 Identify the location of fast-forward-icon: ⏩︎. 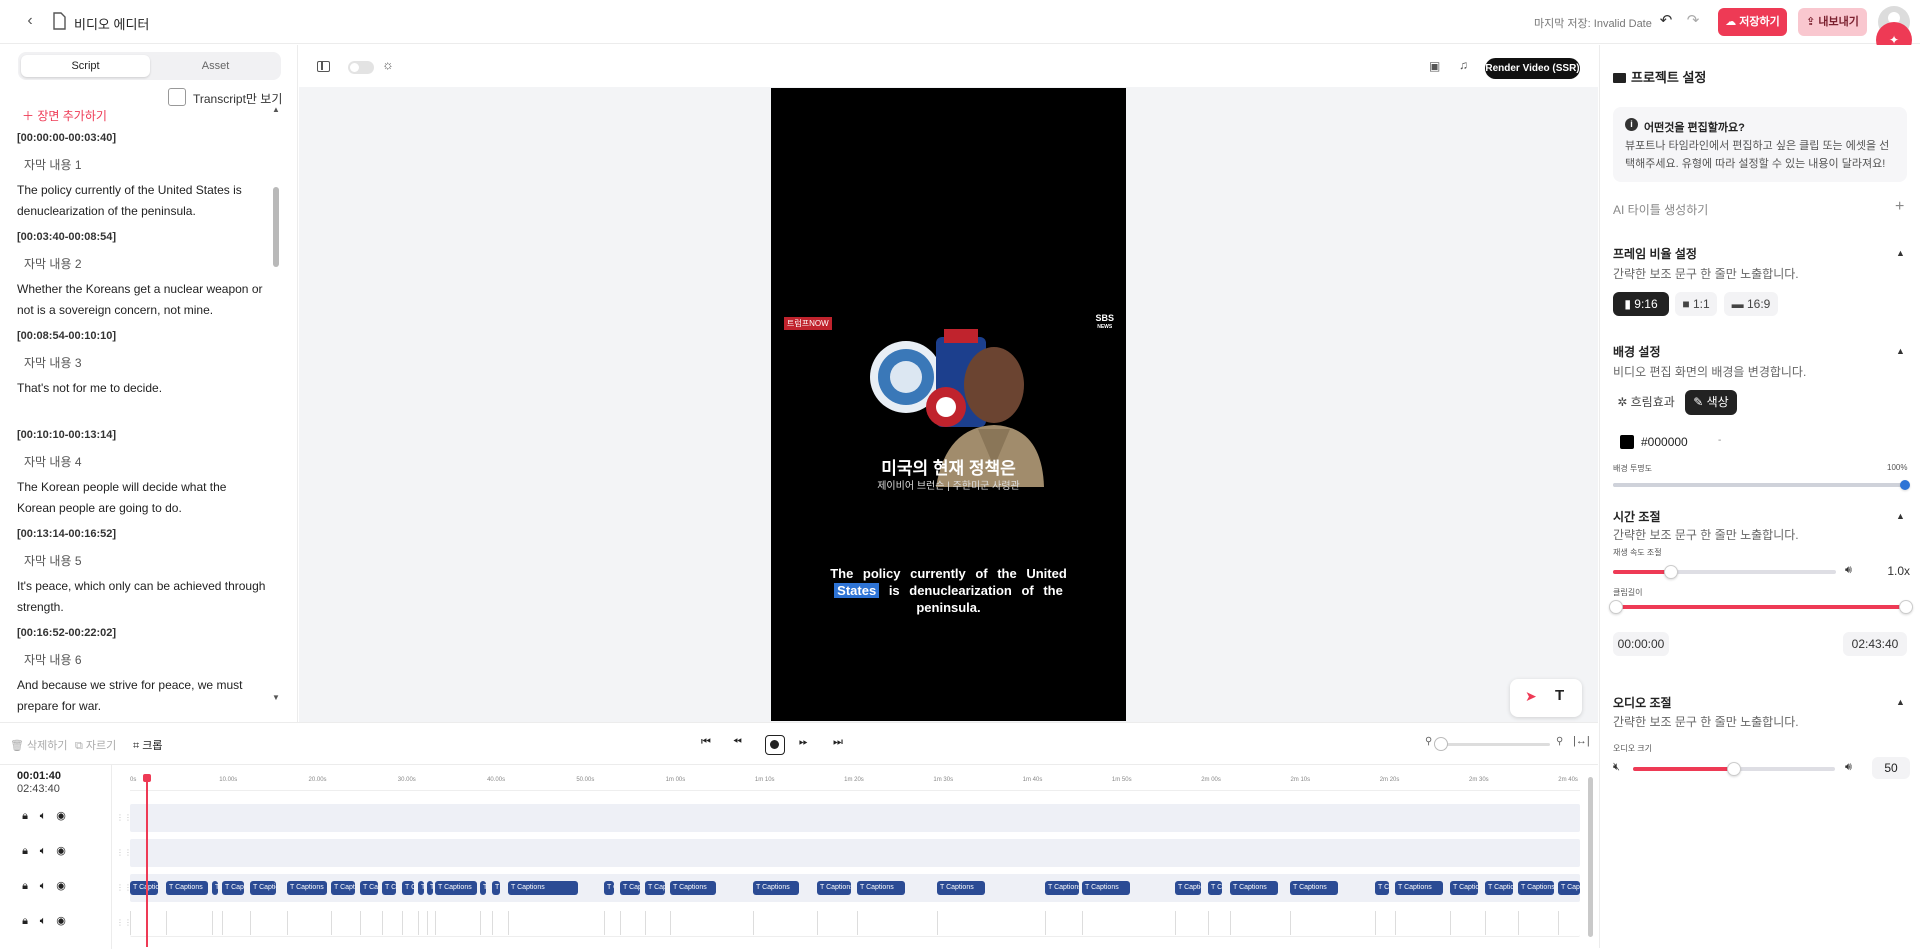
(803, 742).